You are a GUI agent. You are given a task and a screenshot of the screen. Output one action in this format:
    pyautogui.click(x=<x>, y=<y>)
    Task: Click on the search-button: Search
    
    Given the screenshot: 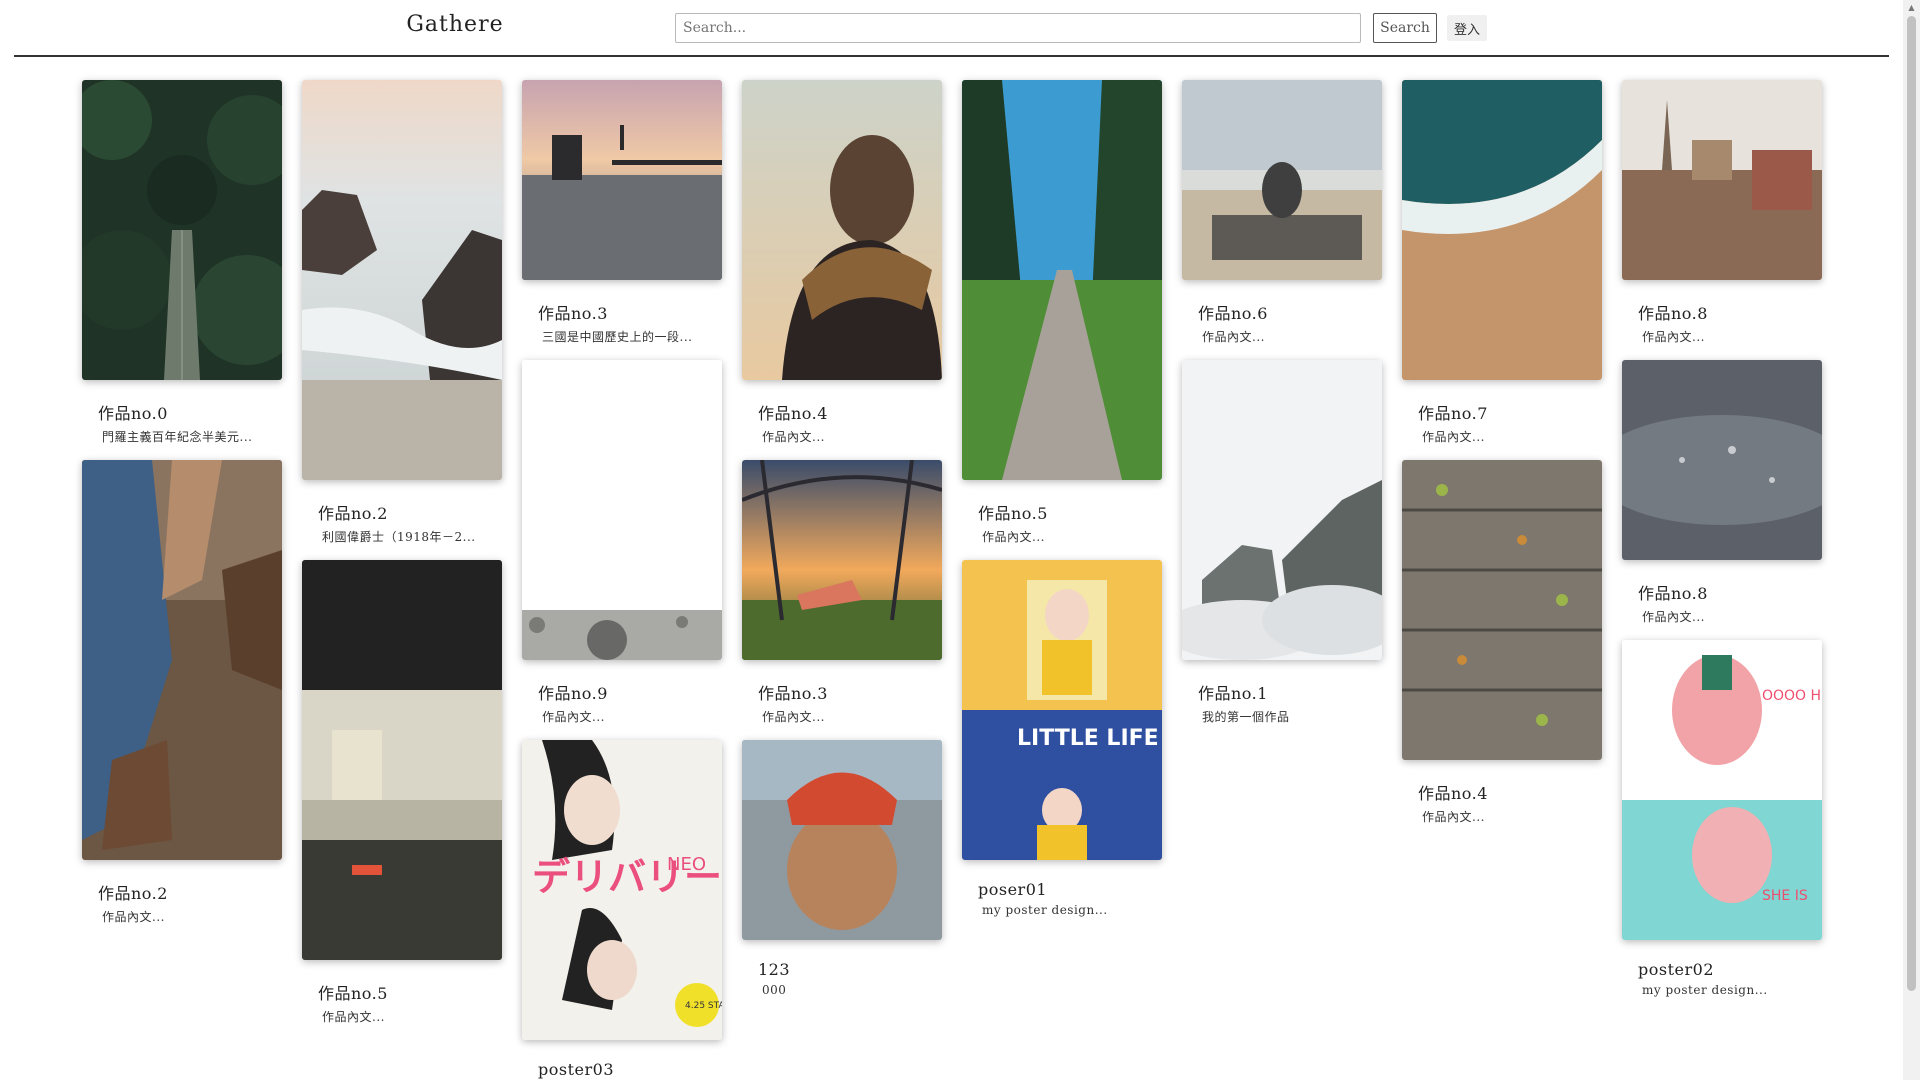 What is the action you would take?
    pyautogui.click(x=1405, y=28)
    